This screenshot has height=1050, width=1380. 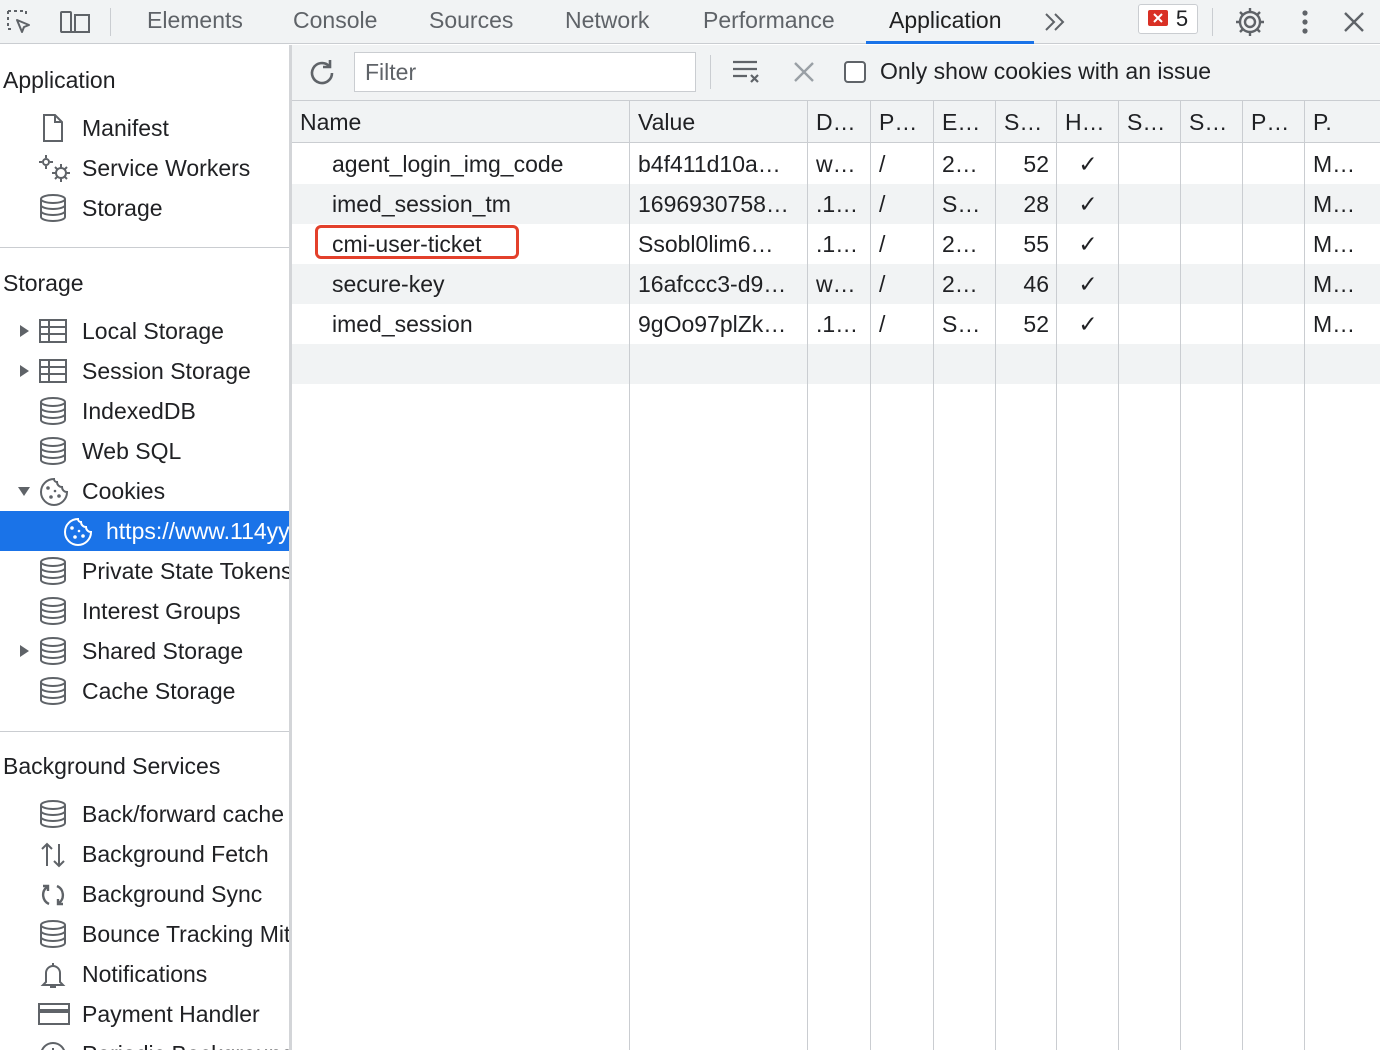 I want to click on sidebar-item-indexeddb: IndexedDB, so click(x=144, y=411).